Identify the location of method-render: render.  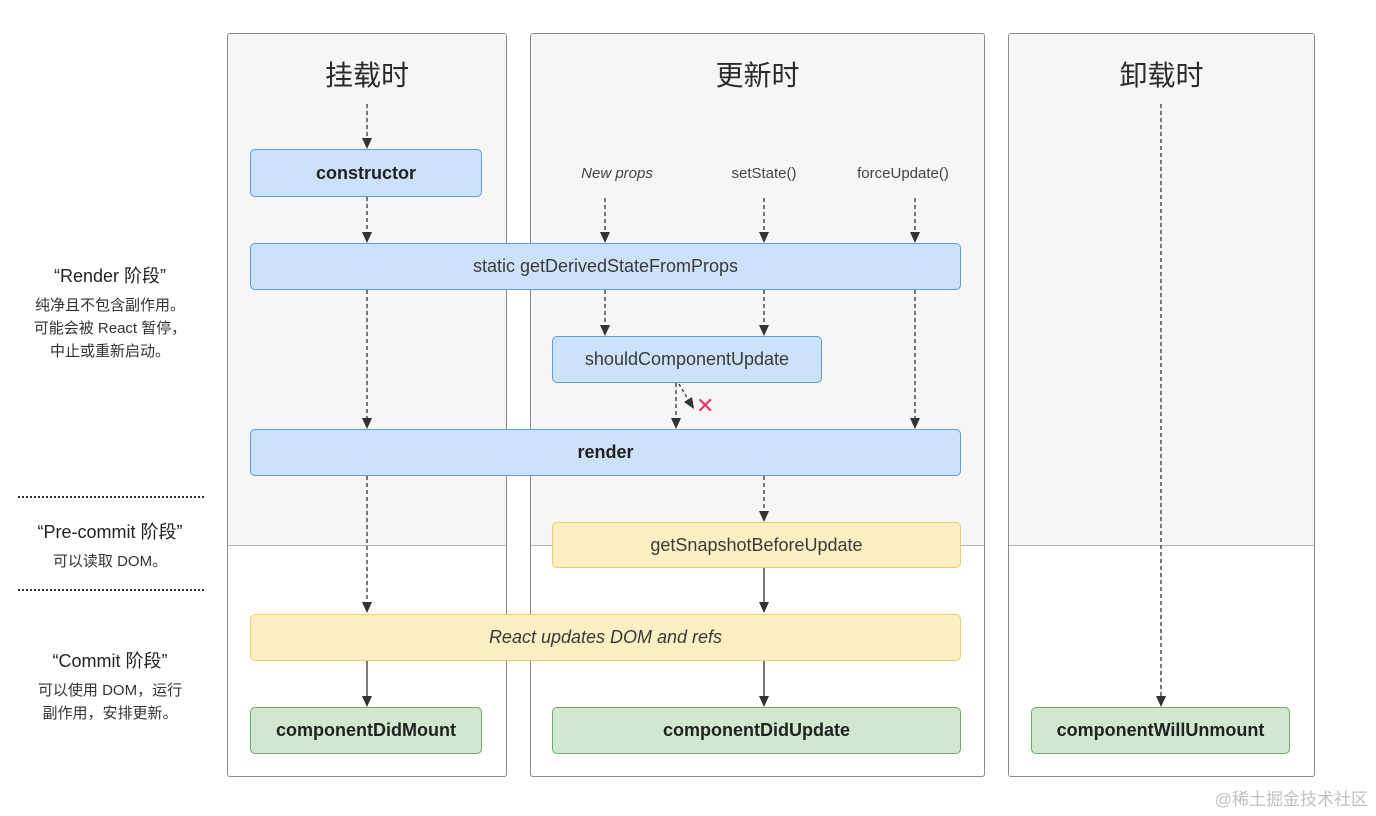
(605, 452).